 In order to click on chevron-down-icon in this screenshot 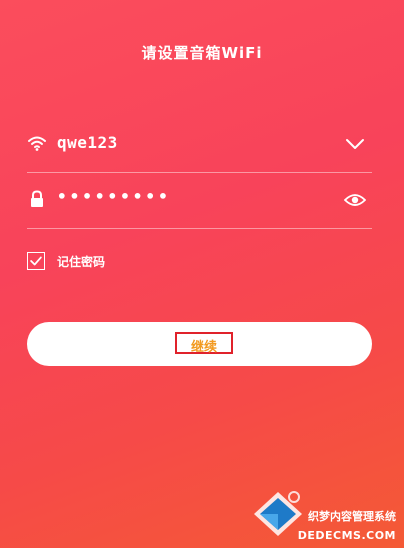, I will do `click(355, 144)`.